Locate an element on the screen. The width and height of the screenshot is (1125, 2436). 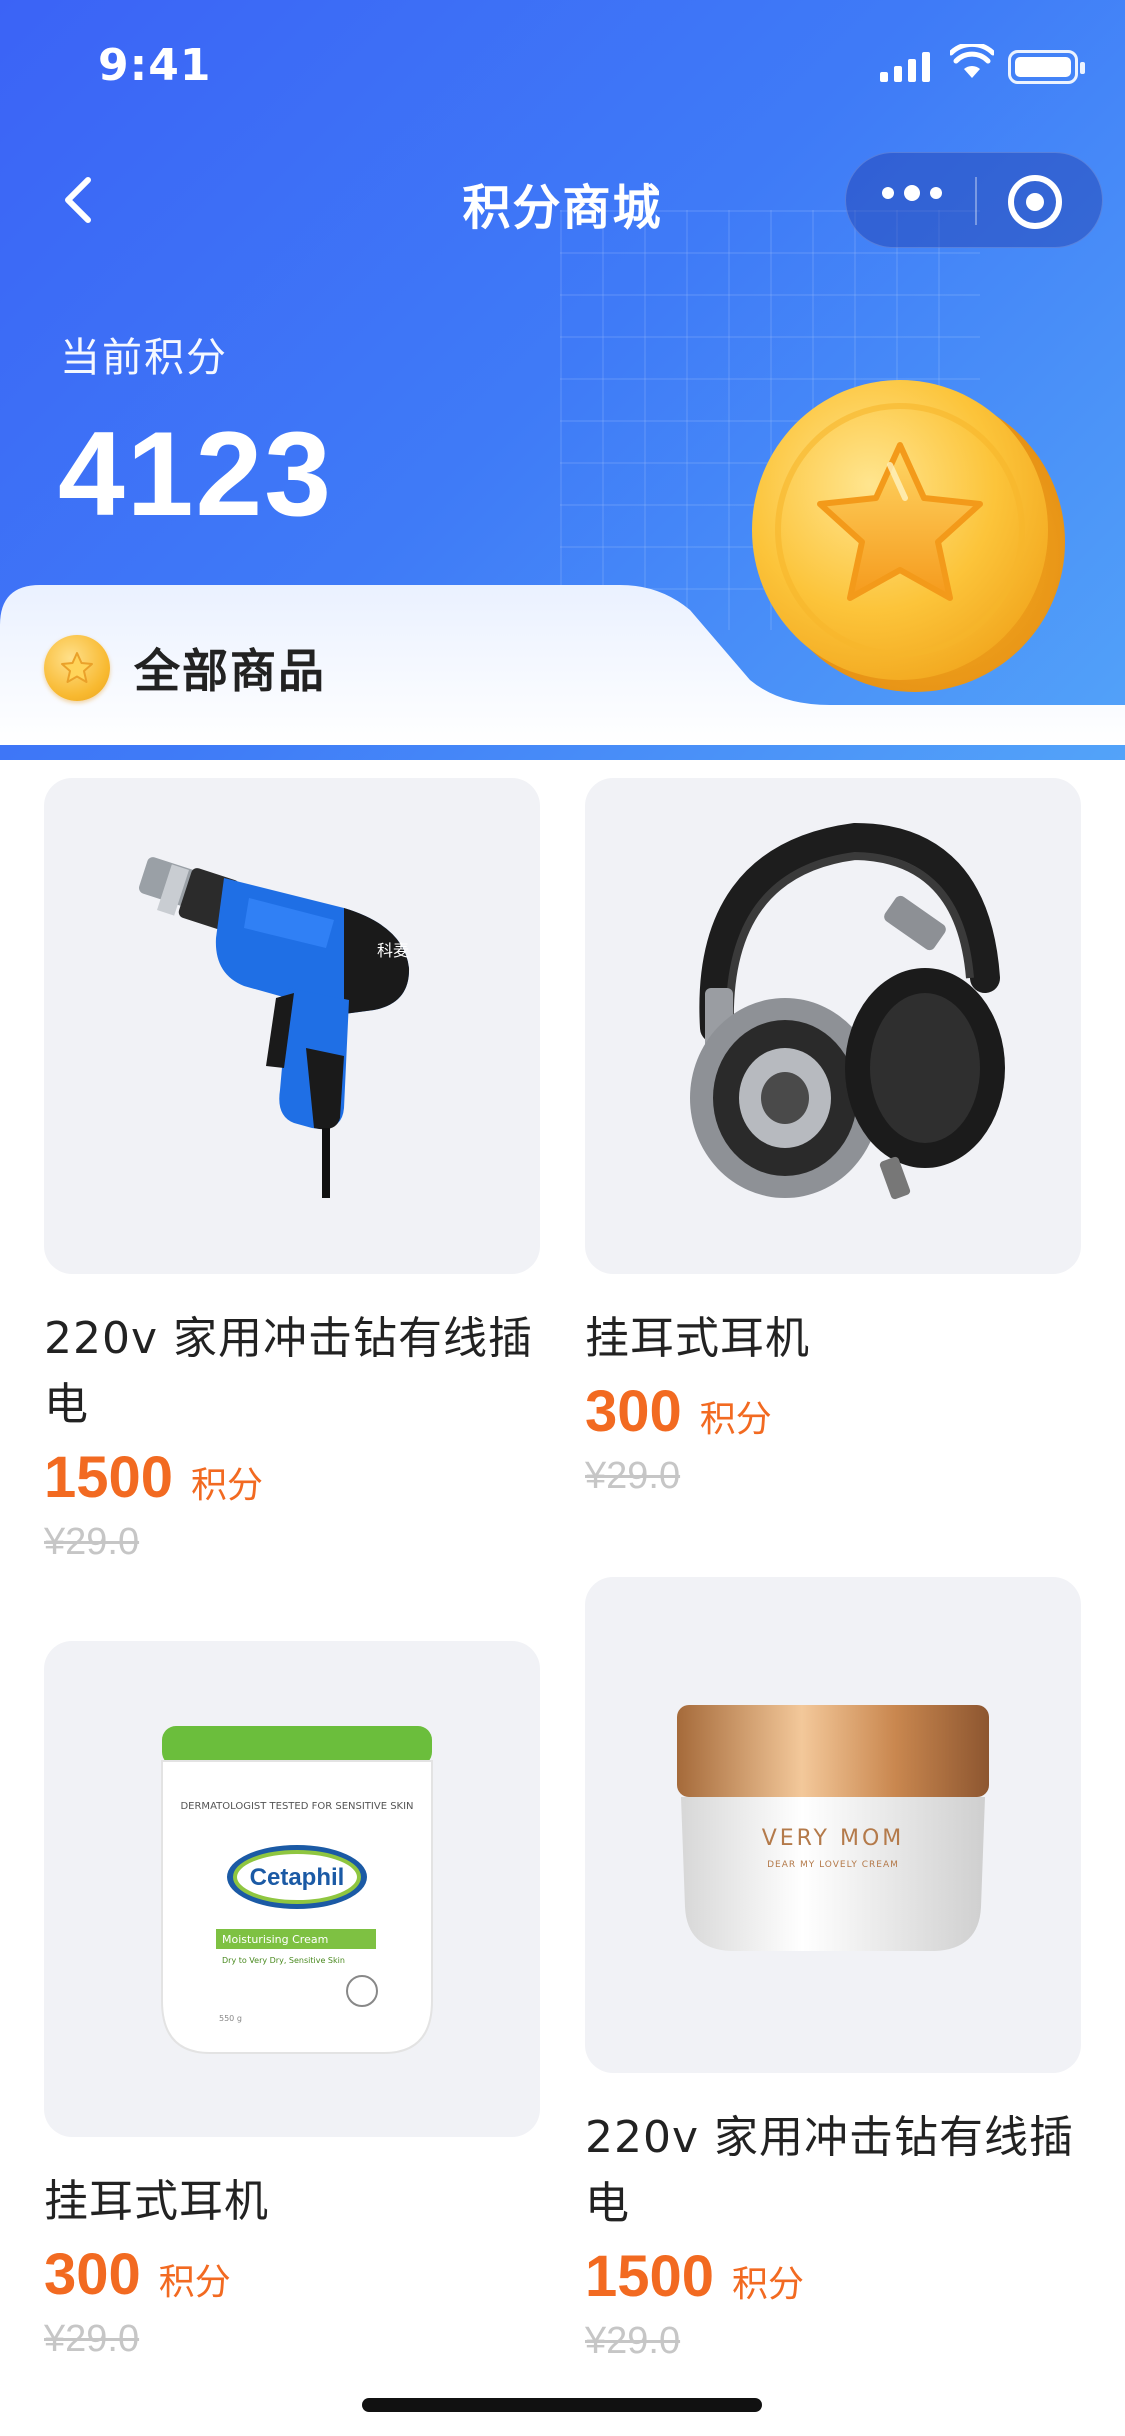
points-value: 4123 is located at coordinates (195, 474).